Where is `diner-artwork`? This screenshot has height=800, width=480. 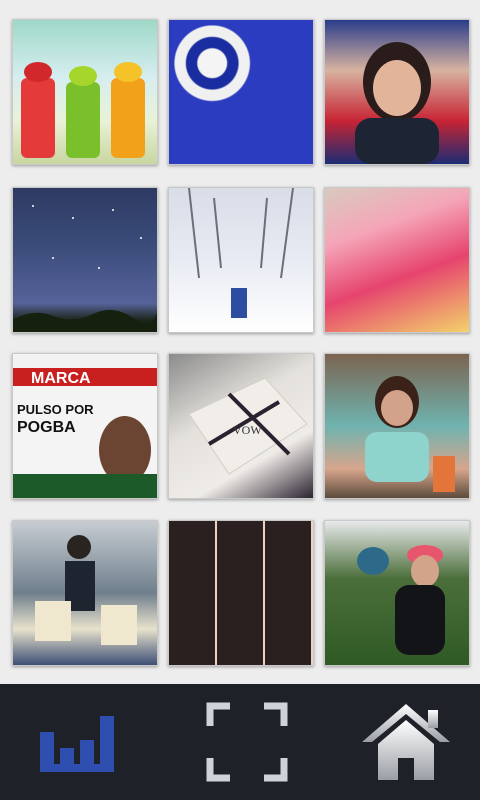 diner-artwork is located at coordinates (410, 434).